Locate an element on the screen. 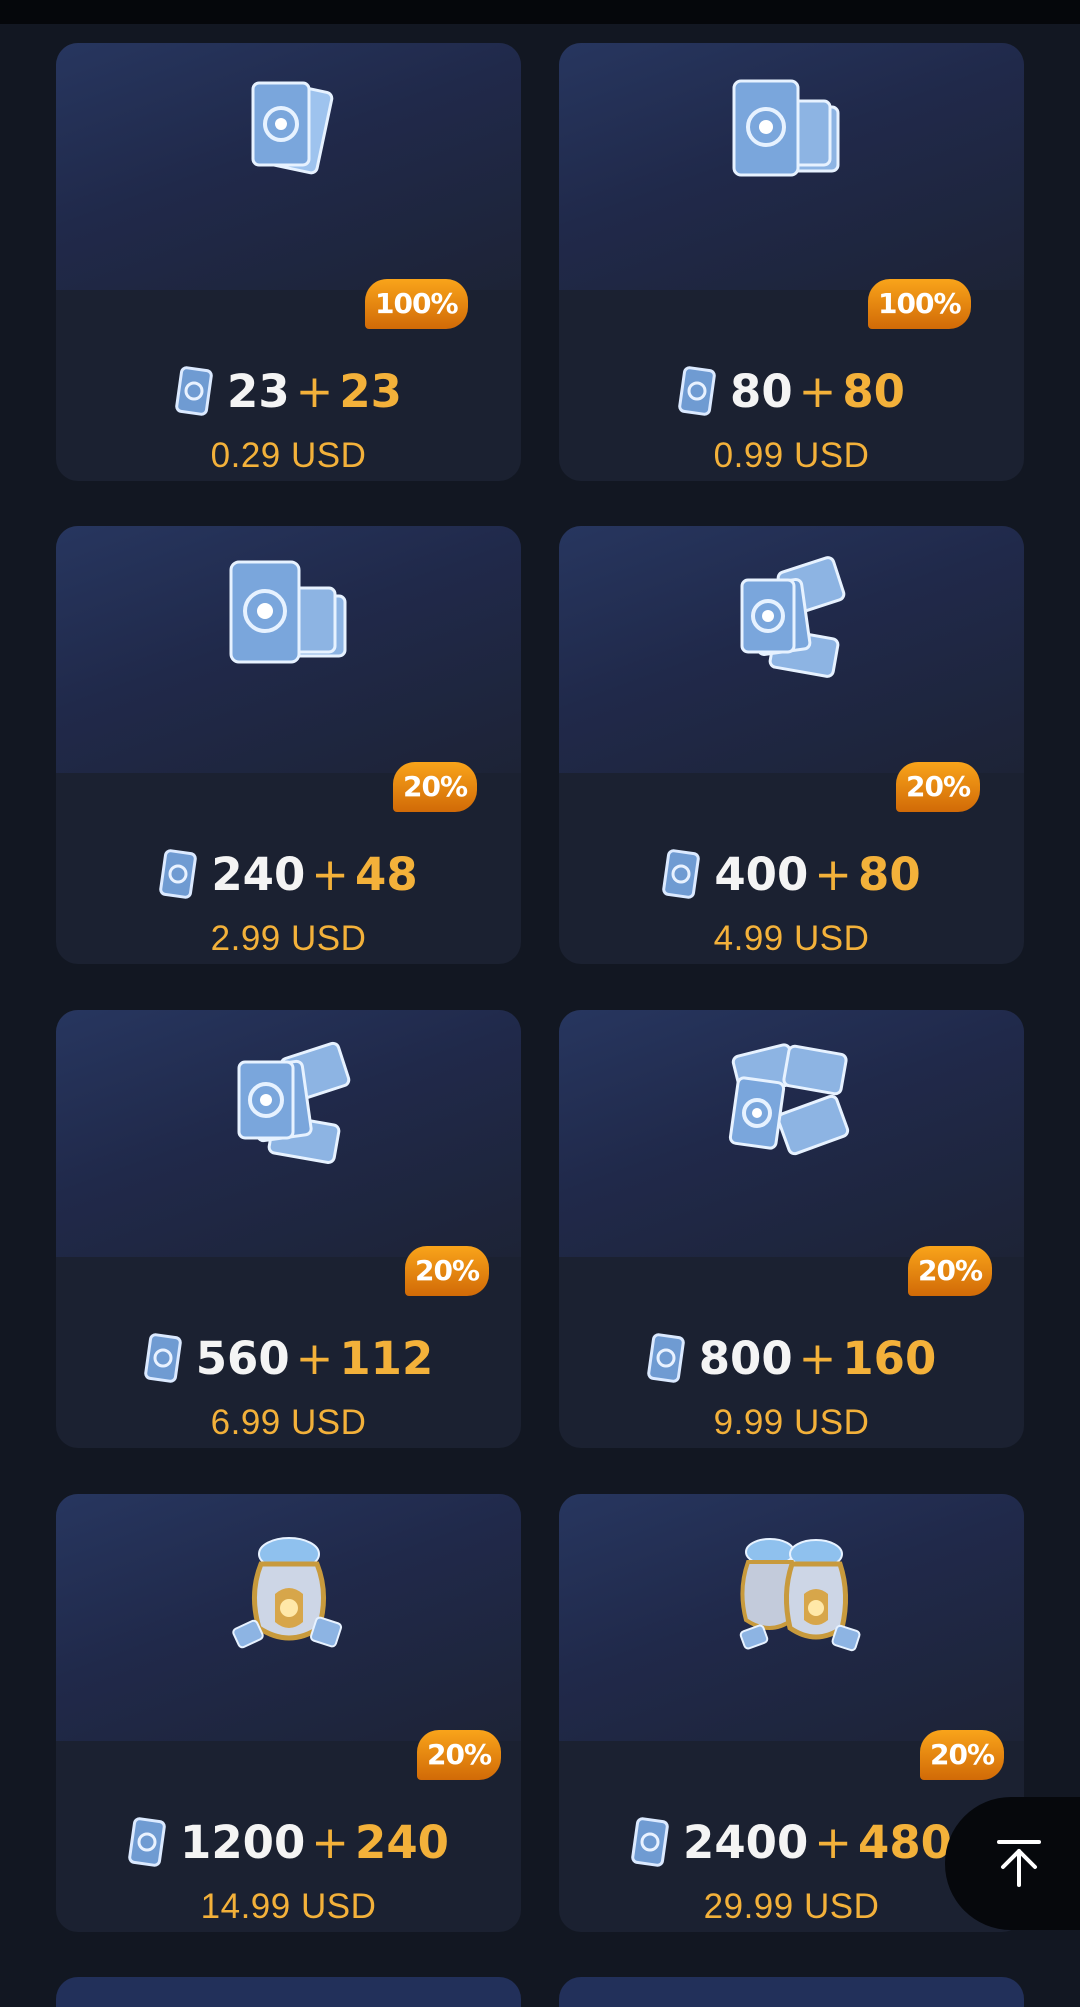 The height and width of the screenshot is (2007, 1080). bonus-amount: 48 is located at coordinates (386, 874).